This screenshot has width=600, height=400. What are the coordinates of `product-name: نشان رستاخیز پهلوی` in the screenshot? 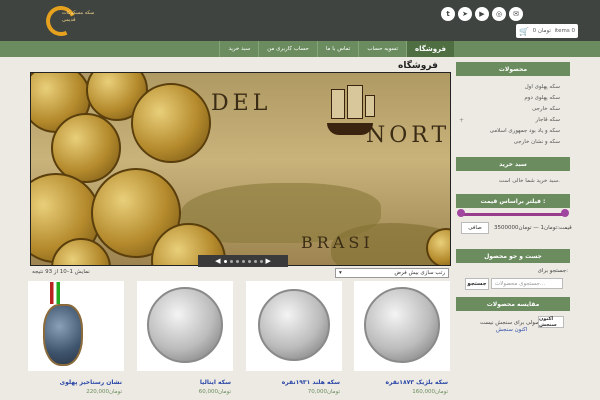 It's located at (91, 382).